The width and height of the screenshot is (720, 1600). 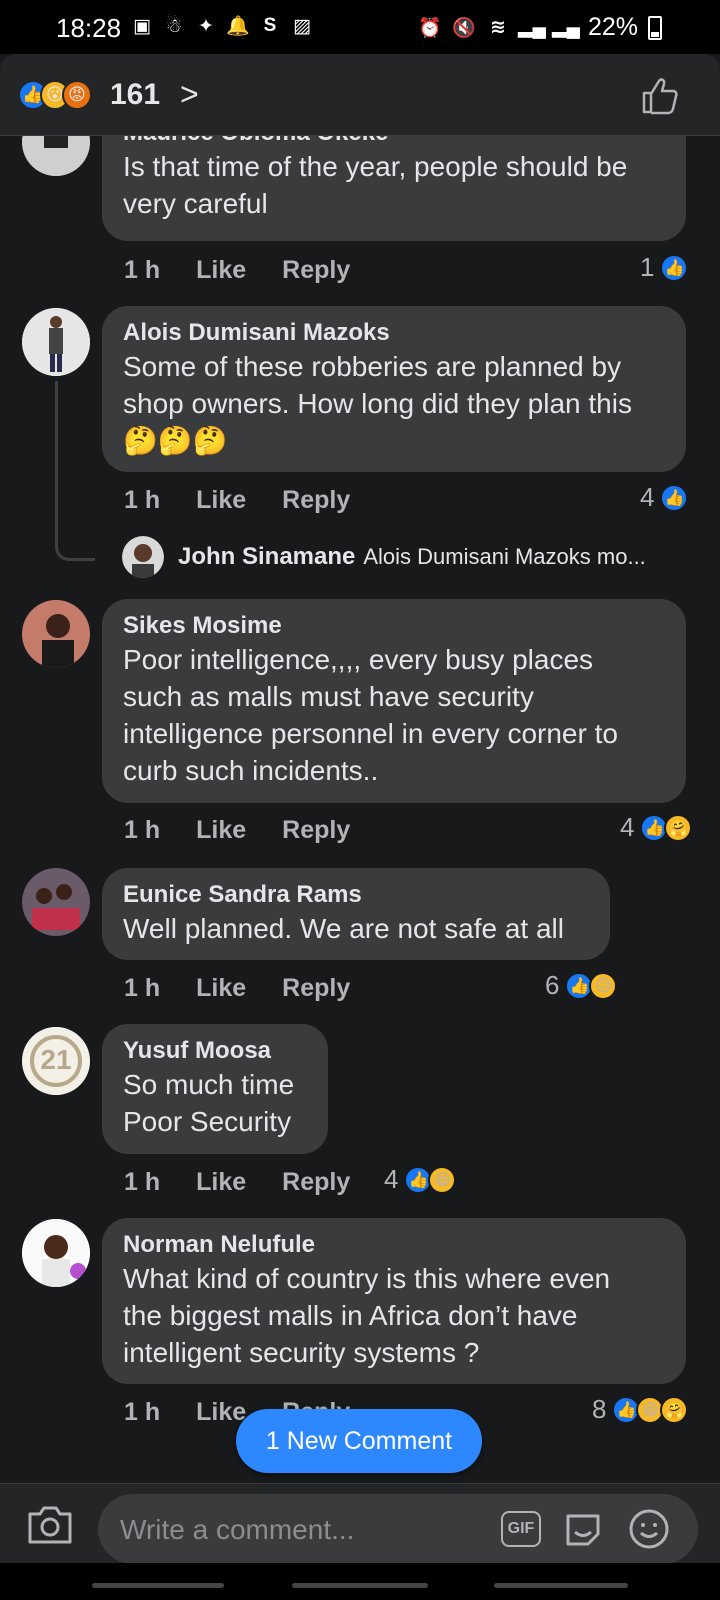 What do you see at coordinates (50, 1524) in the screenshot?
I see `camera-icon` at bounding box center [50, 1524].